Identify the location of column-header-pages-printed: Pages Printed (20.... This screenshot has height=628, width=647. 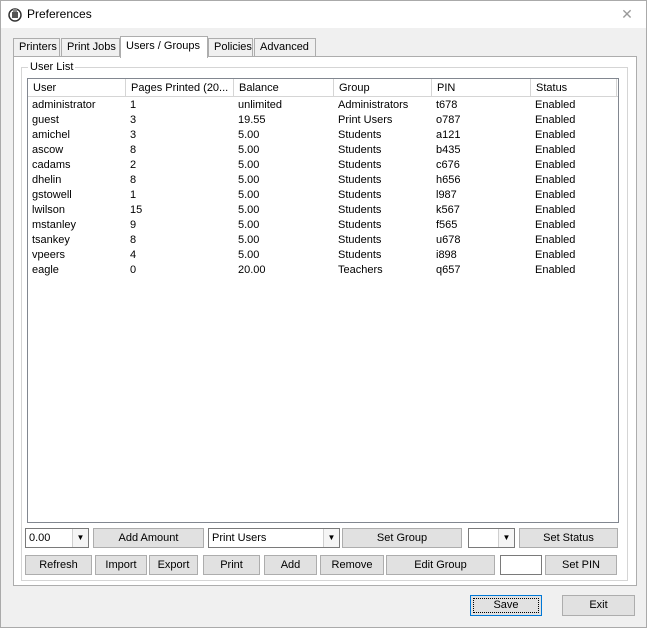
(180, 88).